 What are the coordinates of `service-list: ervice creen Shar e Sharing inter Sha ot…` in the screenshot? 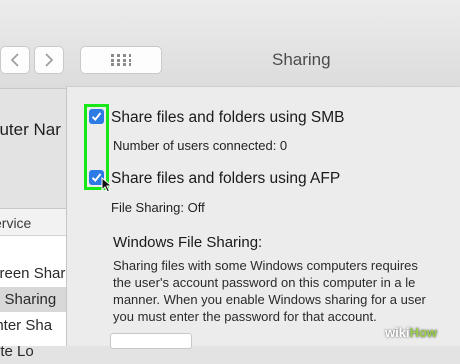 It's located at (34, 284).